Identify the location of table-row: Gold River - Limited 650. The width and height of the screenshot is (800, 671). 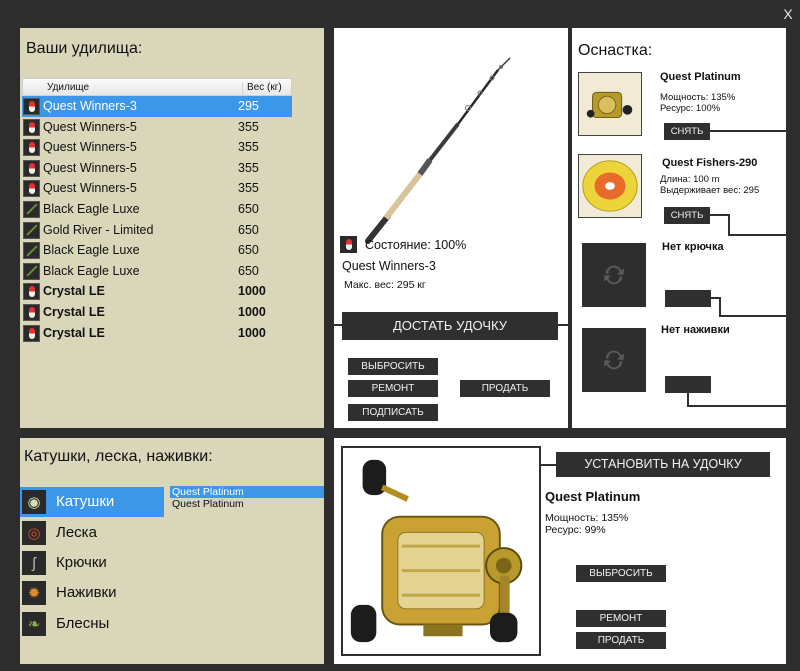
(157, 230).